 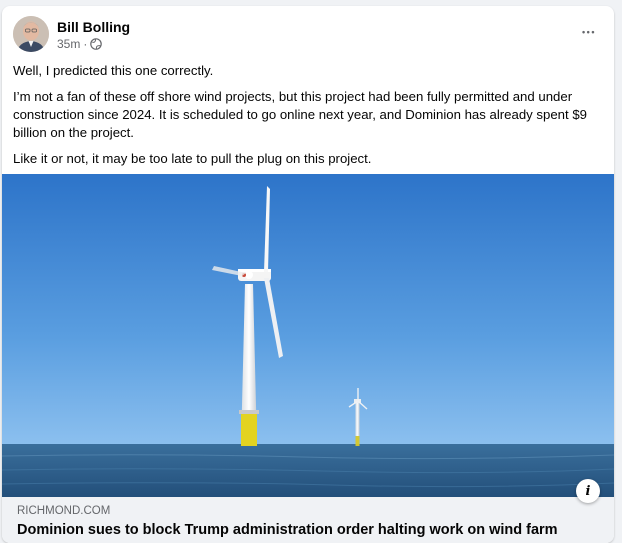 I want to click on post-paragraph-1: Well, I predicted this one correctly., so click(x=113, y=70).